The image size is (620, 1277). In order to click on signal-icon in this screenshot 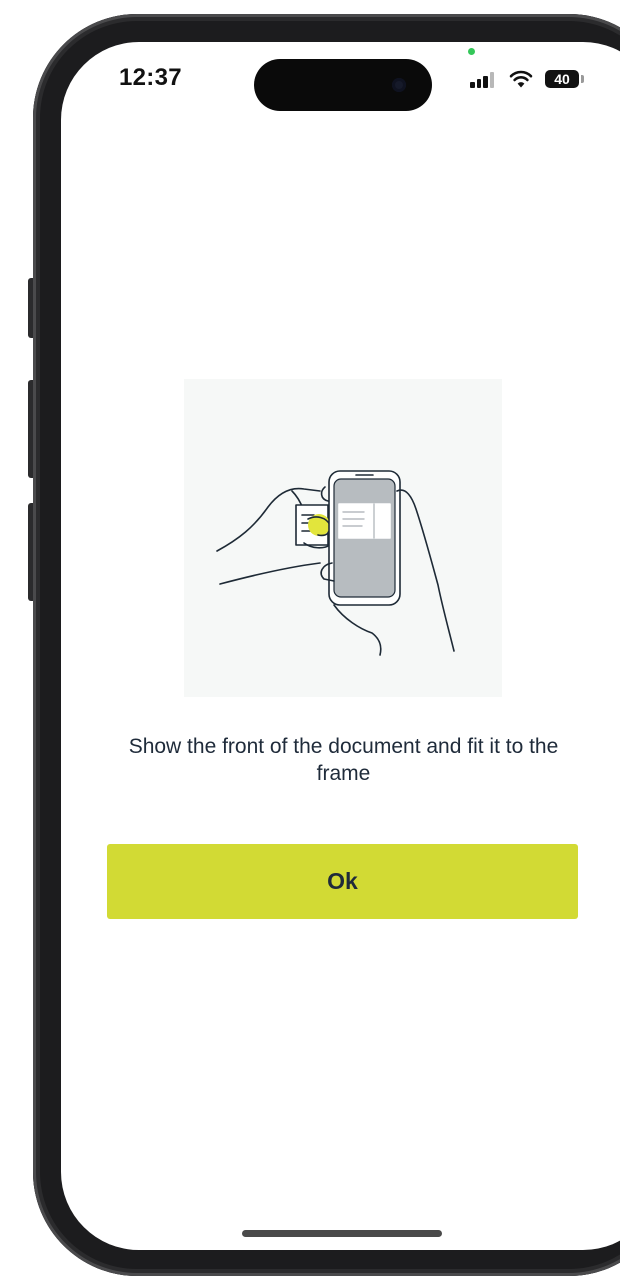, I will do `click(483, 80)`.